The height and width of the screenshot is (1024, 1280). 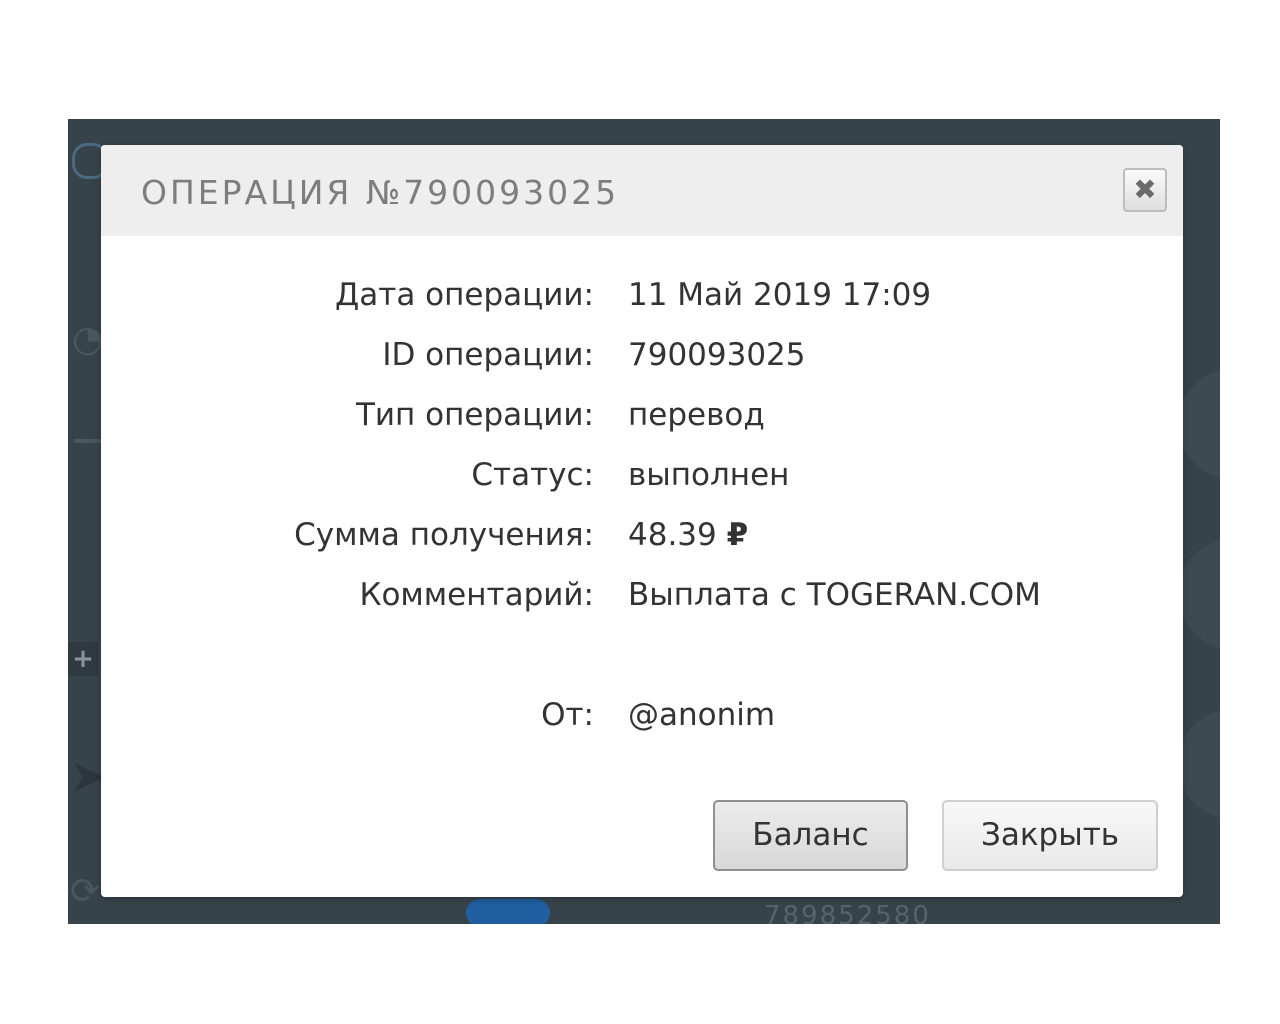 I want to click on background-refresh-icon: ⟳, so click(x=85, y=891).